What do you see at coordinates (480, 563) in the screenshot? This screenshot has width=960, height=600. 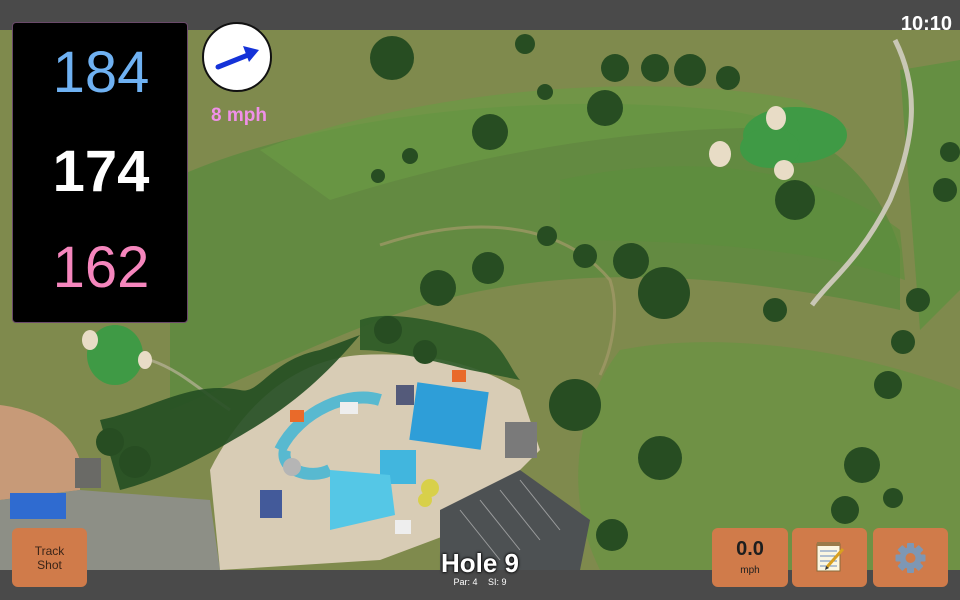 I see `hole-title: Hole 9` at bounding box center [480, 563].